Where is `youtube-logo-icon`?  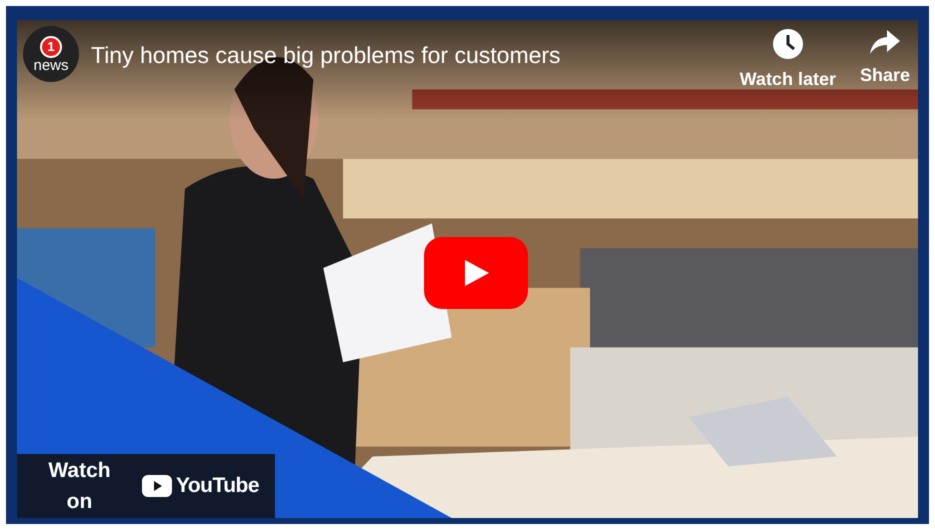
youtube-logo-icon is located at coordinates (157, 486).